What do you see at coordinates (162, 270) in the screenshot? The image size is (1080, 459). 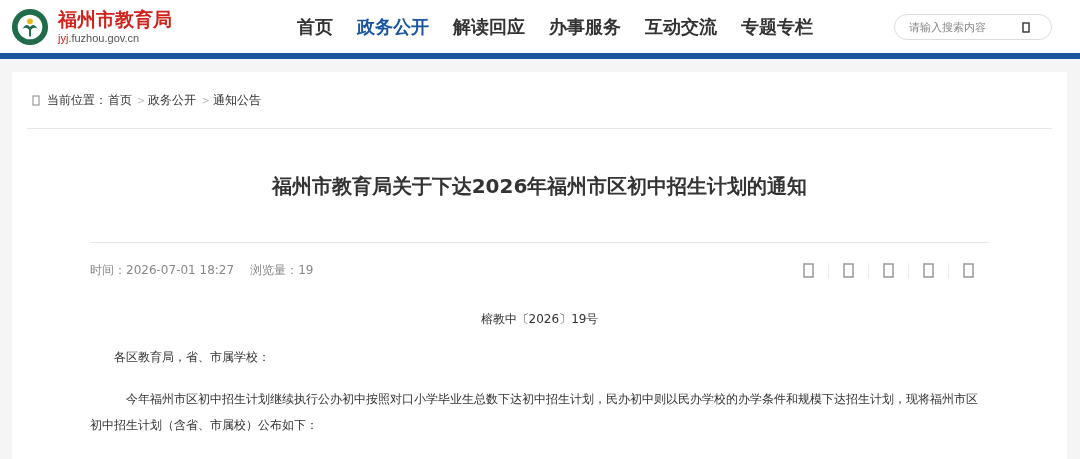 I see `publish-time: 时间：2026-07-01 18:27` at bounding box center [162, 270].